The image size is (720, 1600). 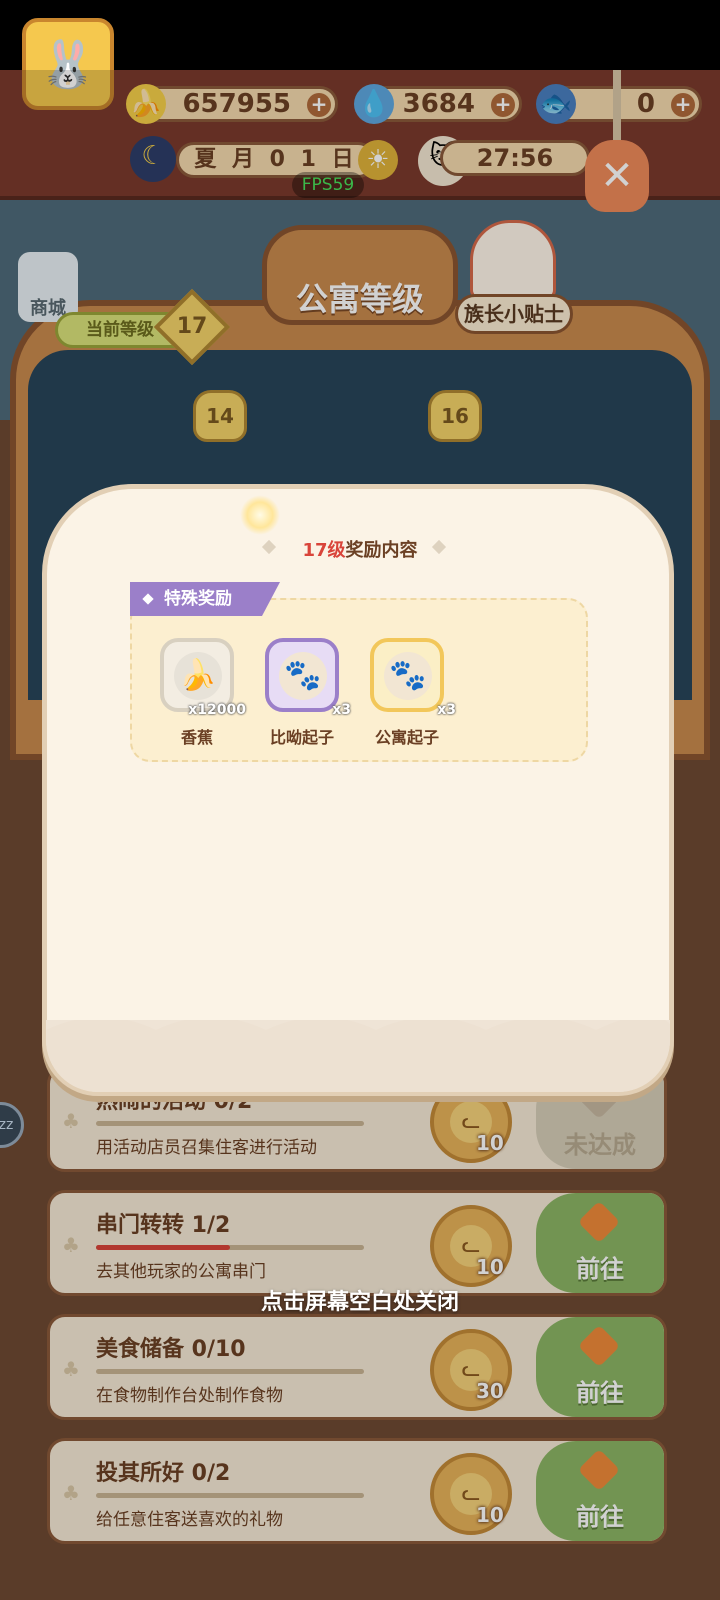 What do you see at coordinates (205, 599) in the screenshot?
I see `special-reward-label: 特殊奖励` at bounding box center [205, 599].